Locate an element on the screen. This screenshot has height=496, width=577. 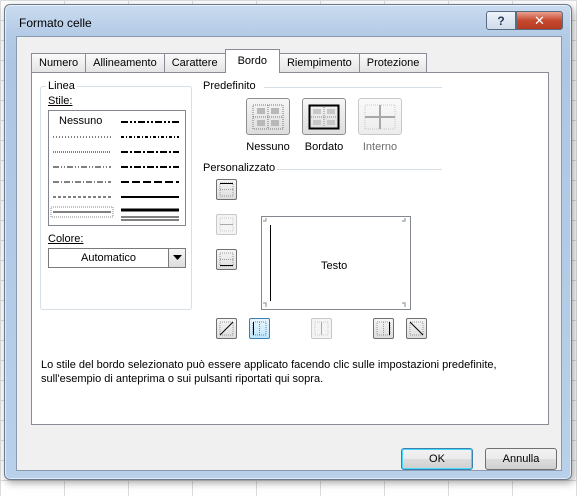
border-bottom-icon is located at coordinates (226, 259).